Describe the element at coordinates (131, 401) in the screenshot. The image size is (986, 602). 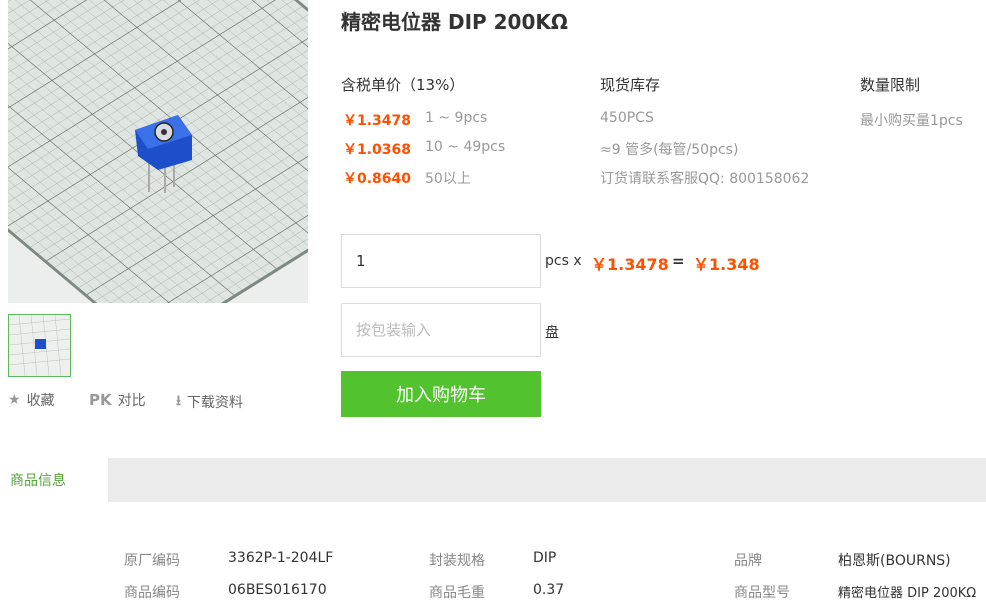
I see `compare-label: 对比` at that location.